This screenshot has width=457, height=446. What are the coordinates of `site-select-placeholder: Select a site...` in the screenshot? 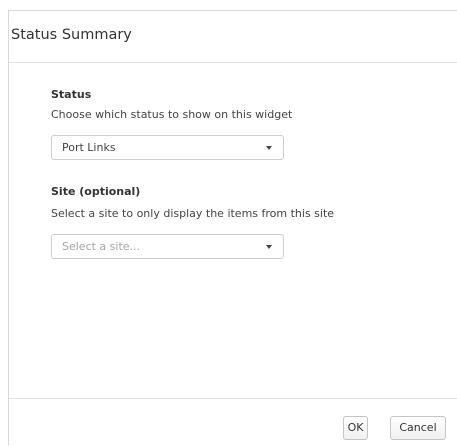 It's located at (101, 246).